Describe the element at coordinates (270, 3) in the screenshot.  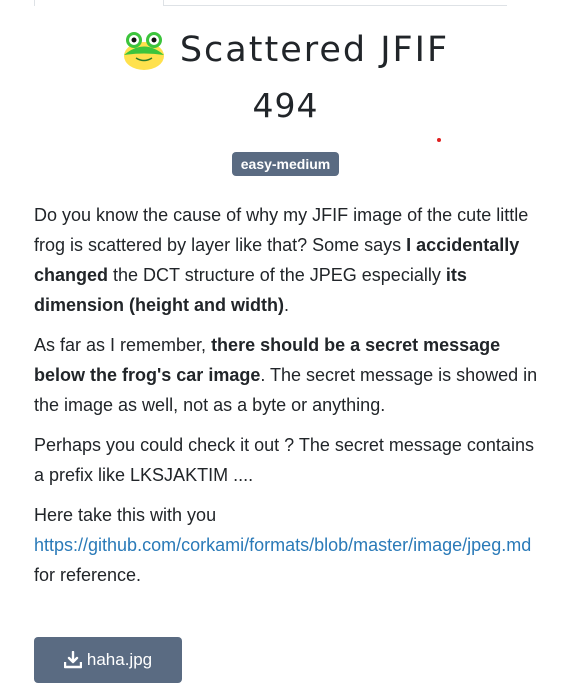
I see `tab-strip` at that location.